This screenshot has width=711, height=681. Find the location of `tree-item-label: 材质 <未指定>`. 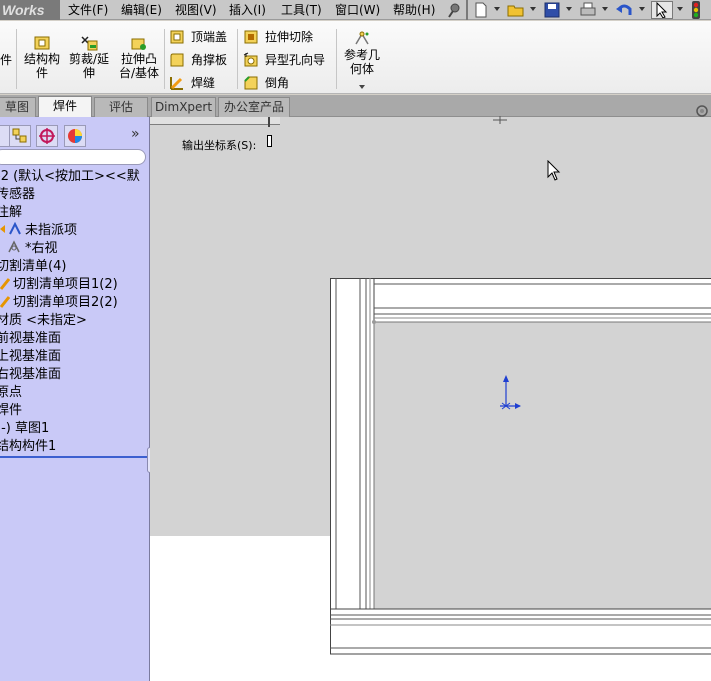

tree-item-label: 材质 <未指定> is located at coordinates (43, 320).